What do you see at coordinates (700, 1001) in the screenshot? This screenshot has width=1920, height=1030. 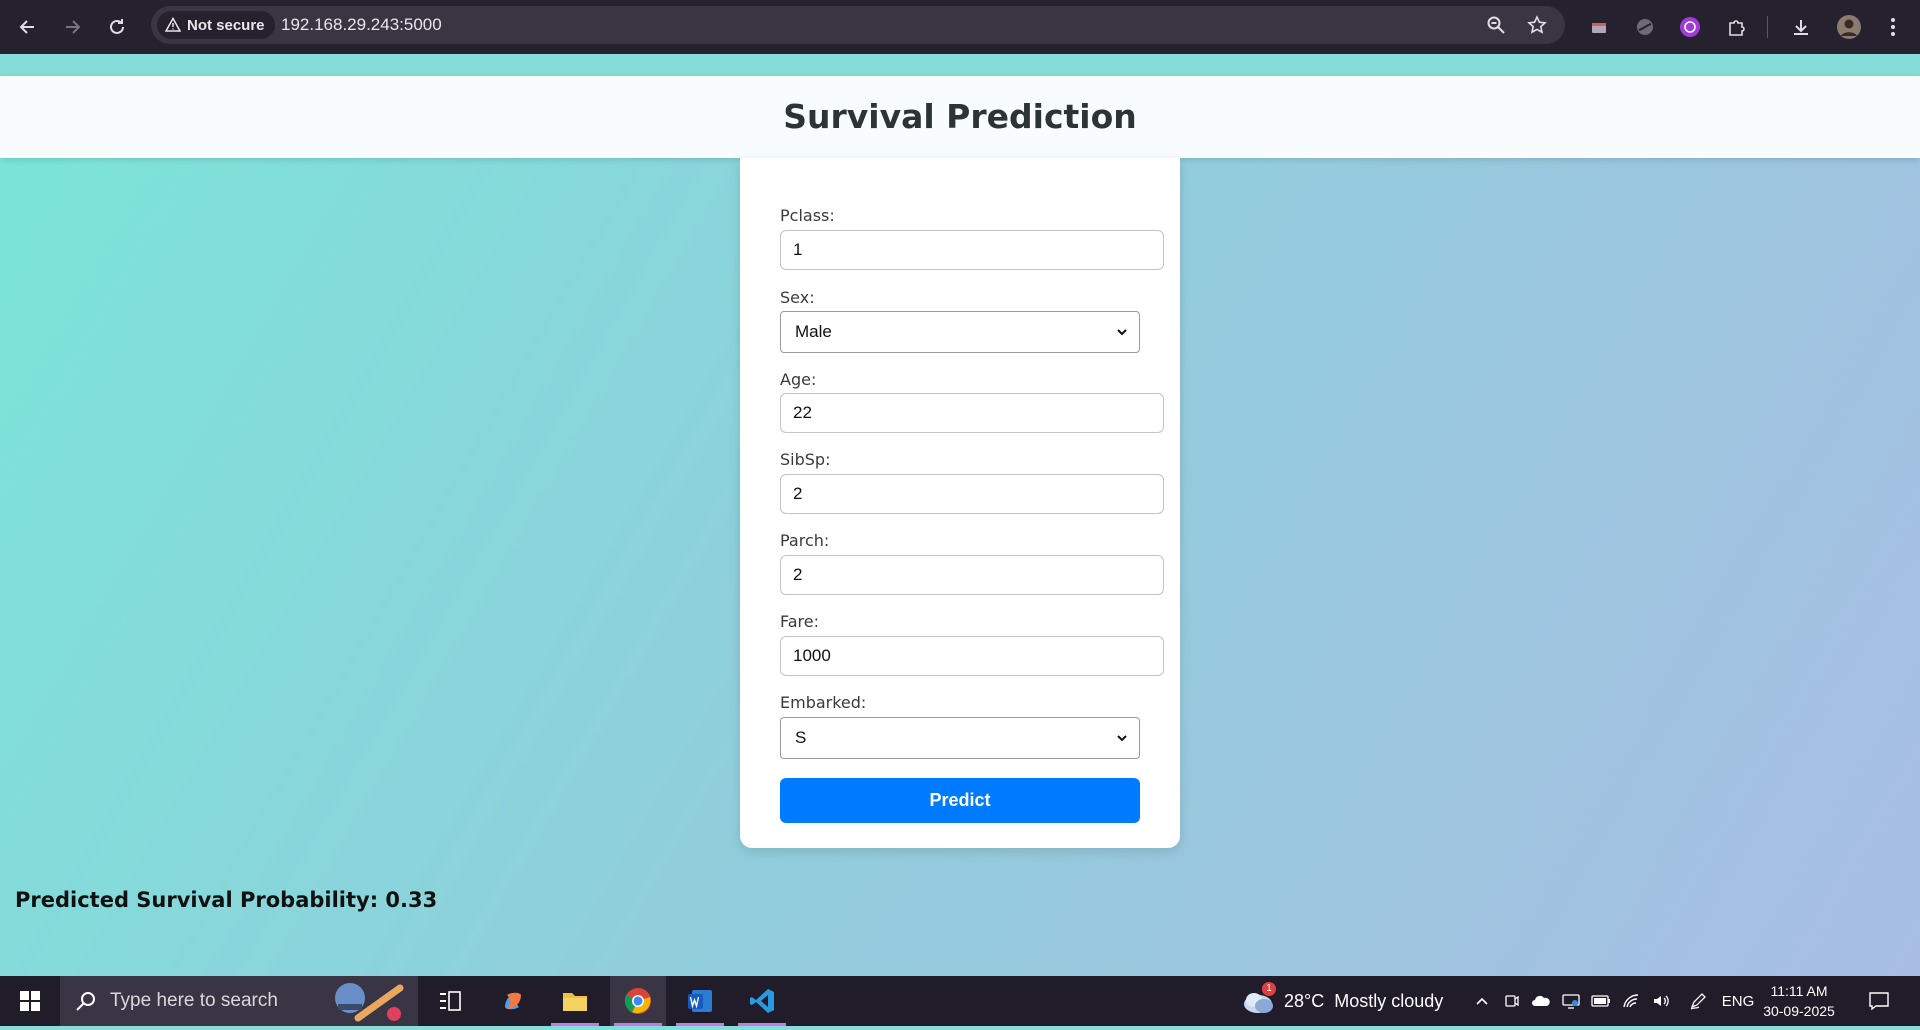 I see `word-icon` at bounding box center [700, 1001].